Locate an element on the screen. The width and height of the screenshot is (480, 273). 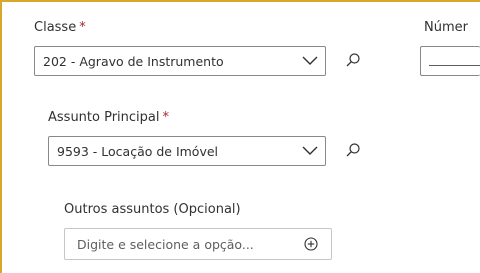
assunto-principal-label: Assunto Principal * is located at coordinates (108, 117).